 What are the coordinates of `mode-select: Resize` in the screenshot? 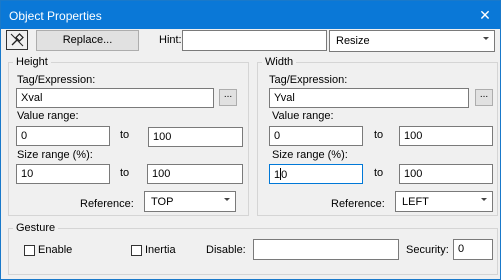 It's located at (412, 41).